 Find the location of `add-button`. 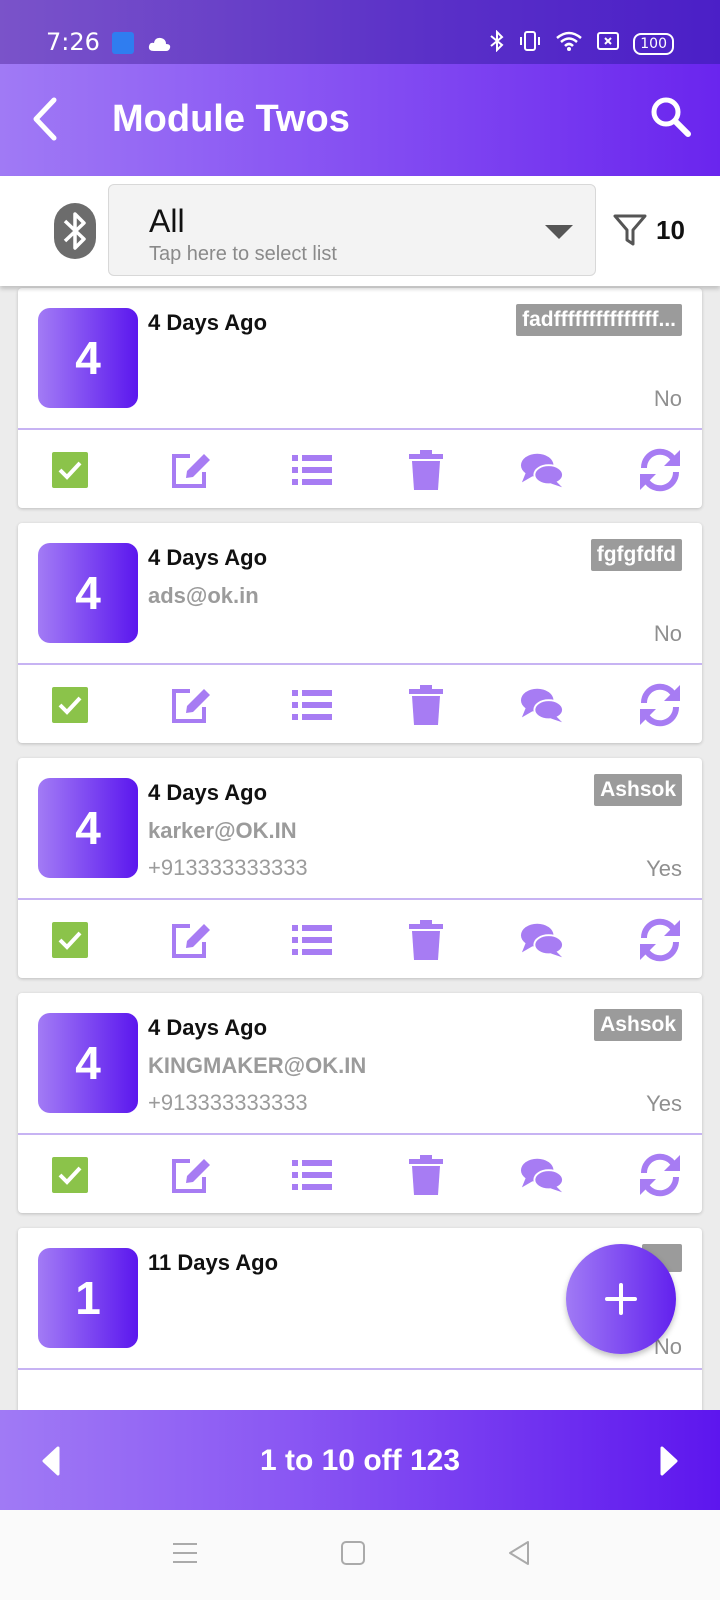

add-button is located at coordinates (621, 1299).